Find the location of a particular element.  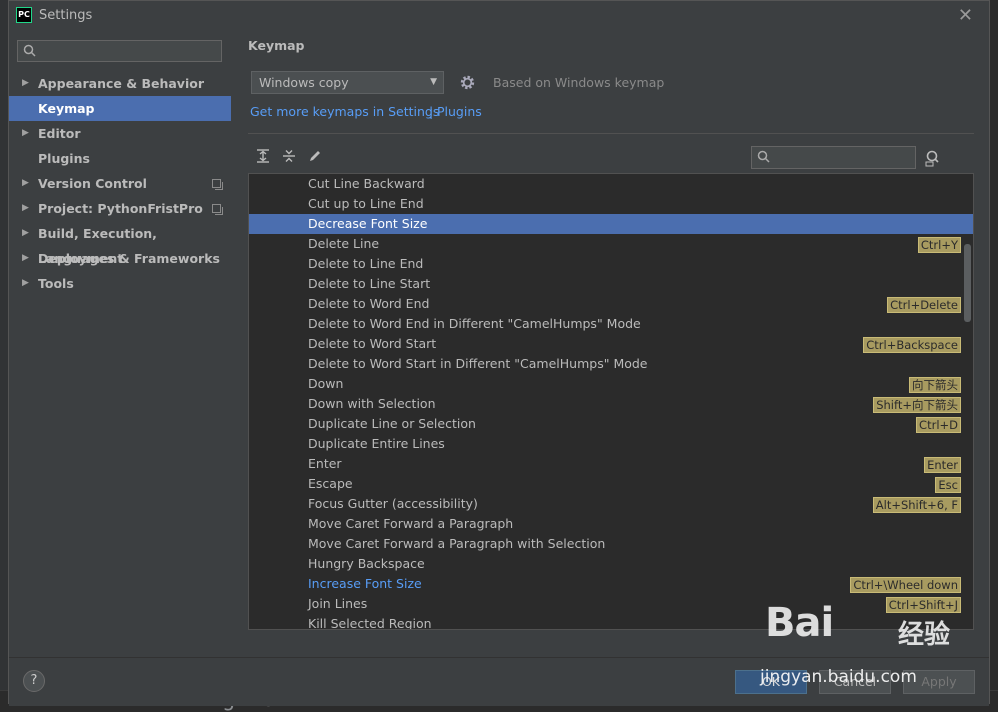

action-row: Down 向下箭头 is located at coordinates (611, 384).